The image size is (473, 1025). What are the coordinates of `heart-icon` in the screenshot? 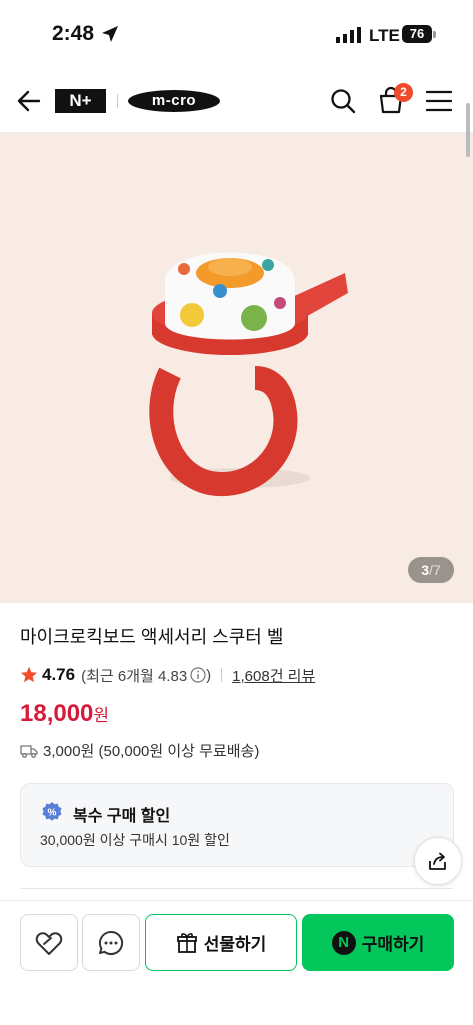 It's located at (49, 943).